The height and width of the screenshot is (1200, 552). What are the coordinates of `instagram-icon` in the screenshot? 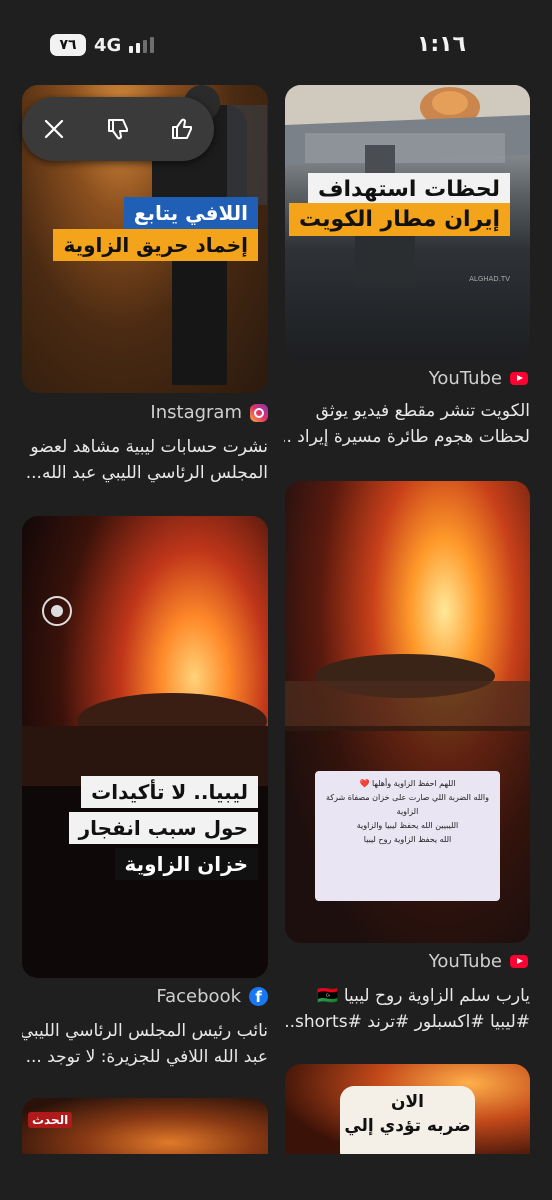 It's located at (259, 412).